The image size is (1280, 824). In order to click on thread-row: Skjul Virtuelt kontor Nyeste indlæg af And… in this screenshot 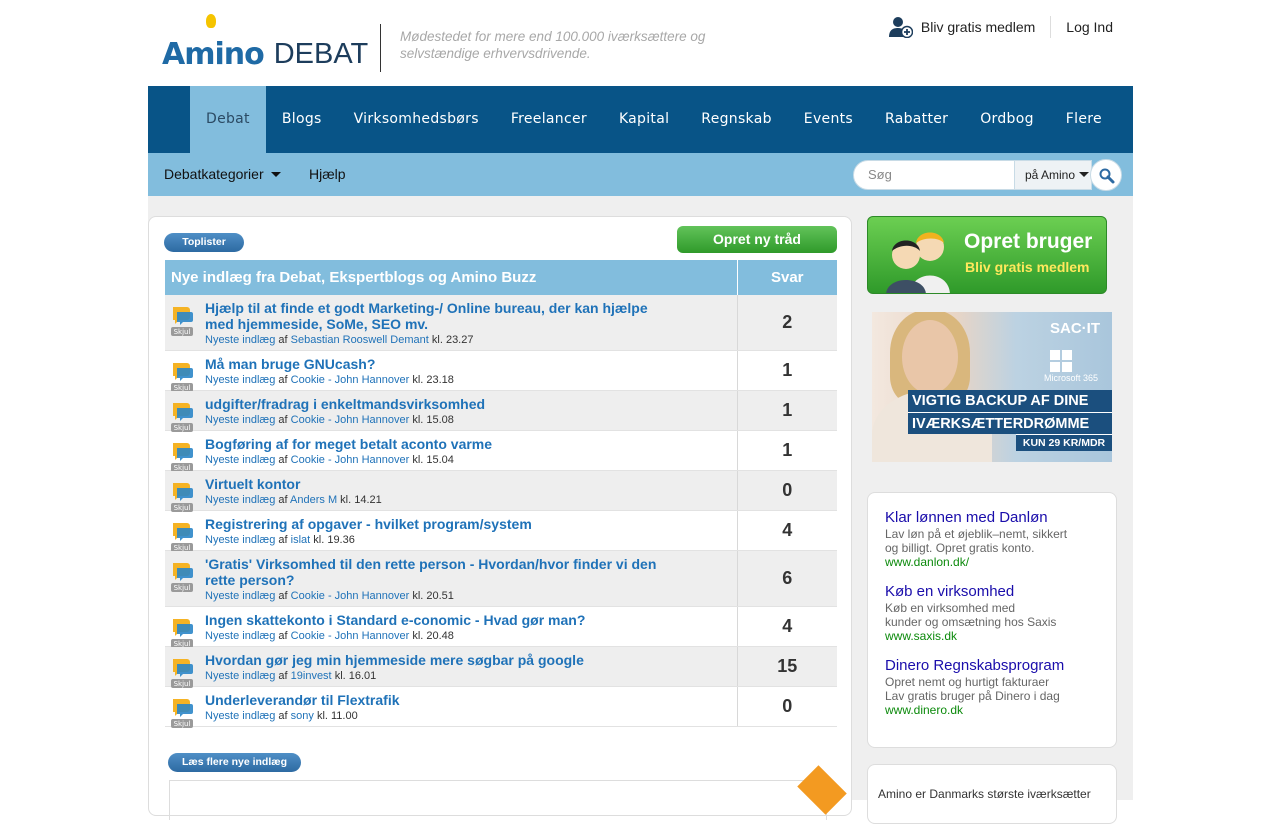, I will do `click(501, 491)`.